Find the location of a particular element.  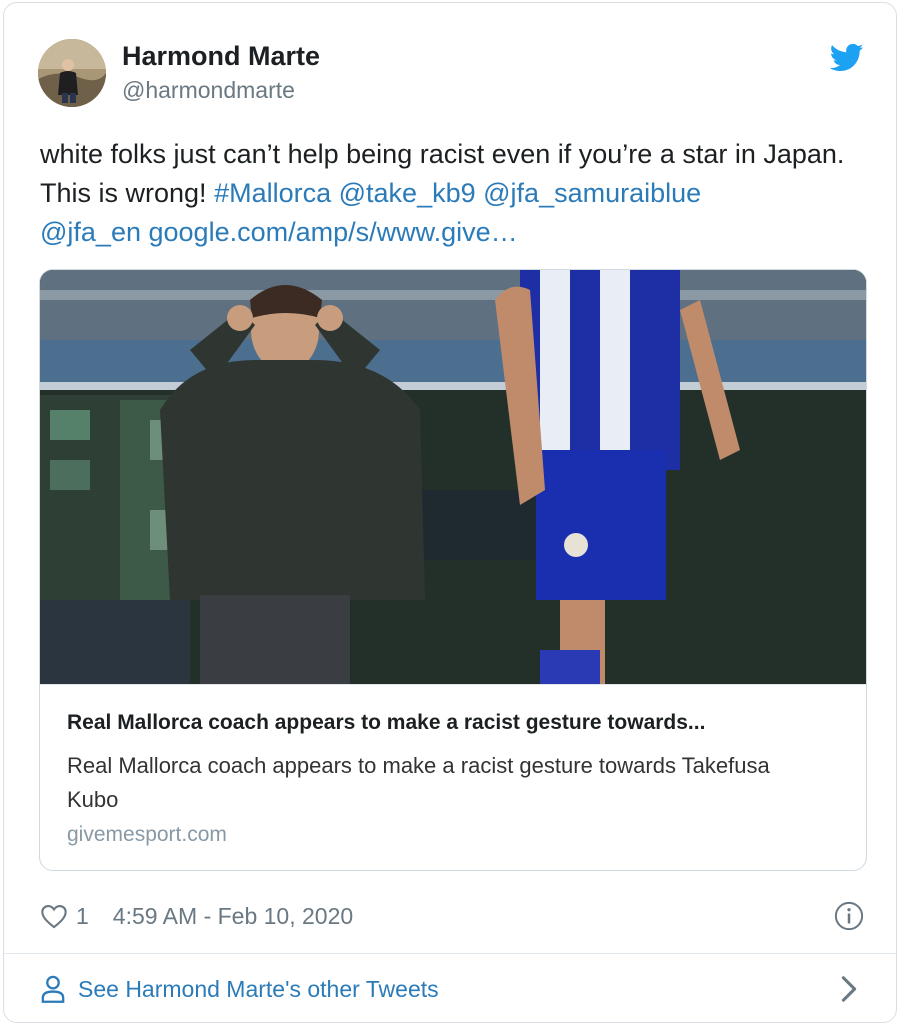

info-icon is located at coordinates (849, 916).